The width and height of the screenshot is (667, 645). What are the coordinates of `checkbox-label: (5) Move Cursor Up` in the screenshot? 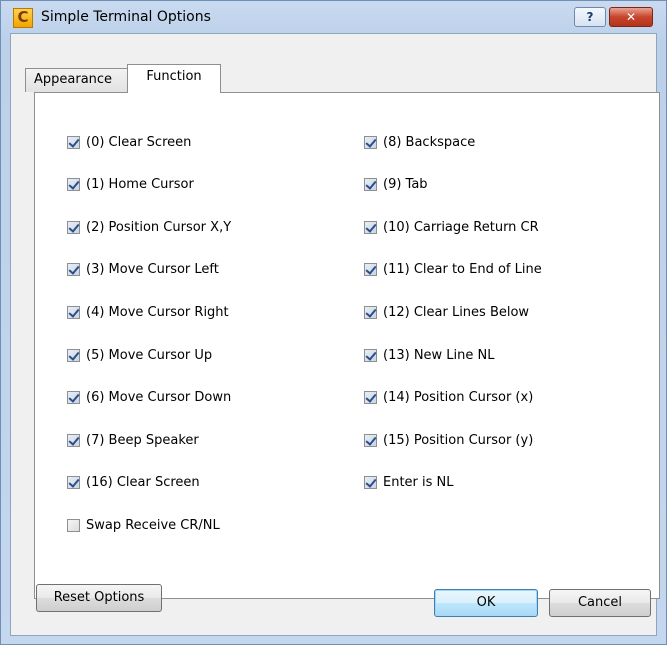 It's located at (149, 355).